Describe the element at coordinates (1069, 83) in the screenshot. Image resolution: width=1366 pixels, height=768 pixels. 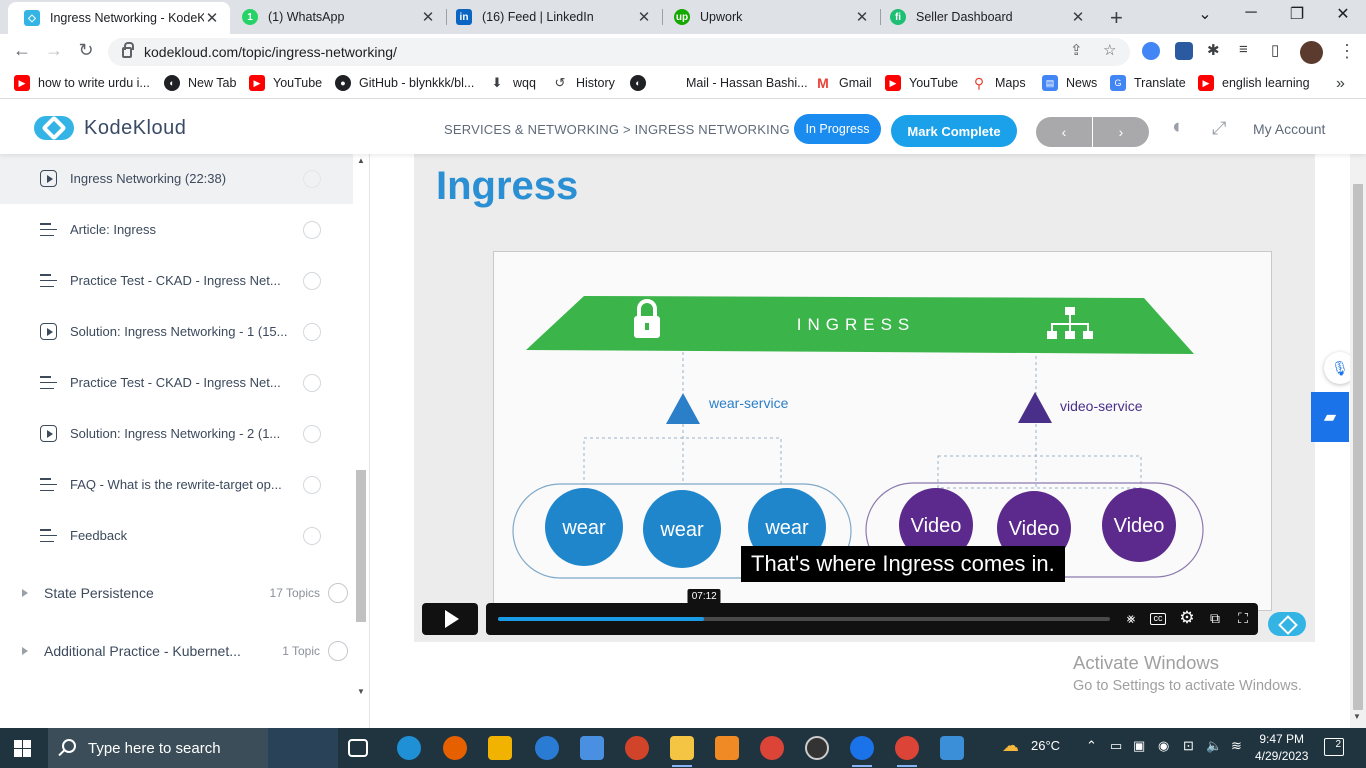
I see `bookmark-item: ▤ News` at that location.